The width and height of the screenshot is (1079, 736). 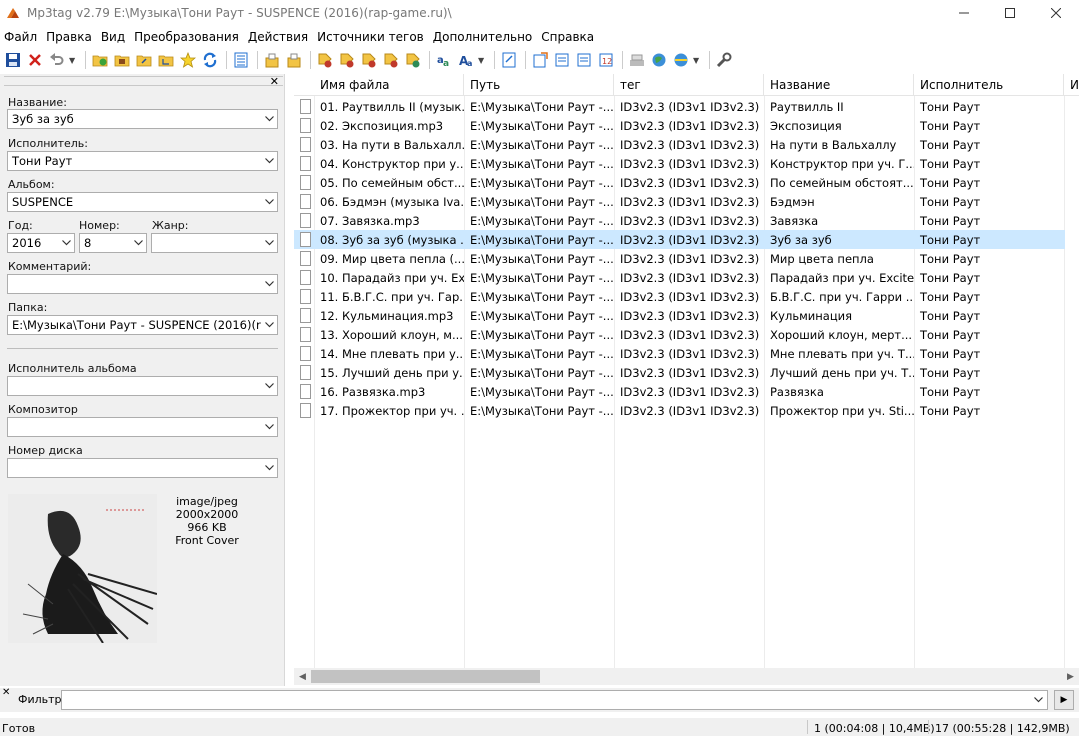 I want to click on column-header-tag: тег, so click(x=689, y=85).